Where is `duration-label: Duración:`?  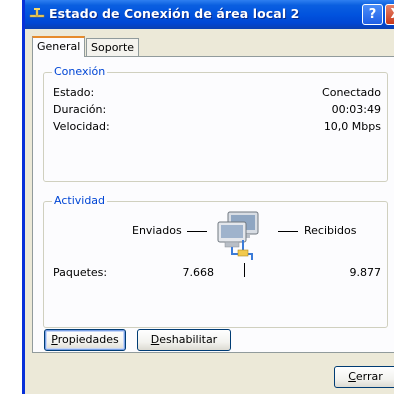
duration-label: Duración: is located at coordinates (80, 109).